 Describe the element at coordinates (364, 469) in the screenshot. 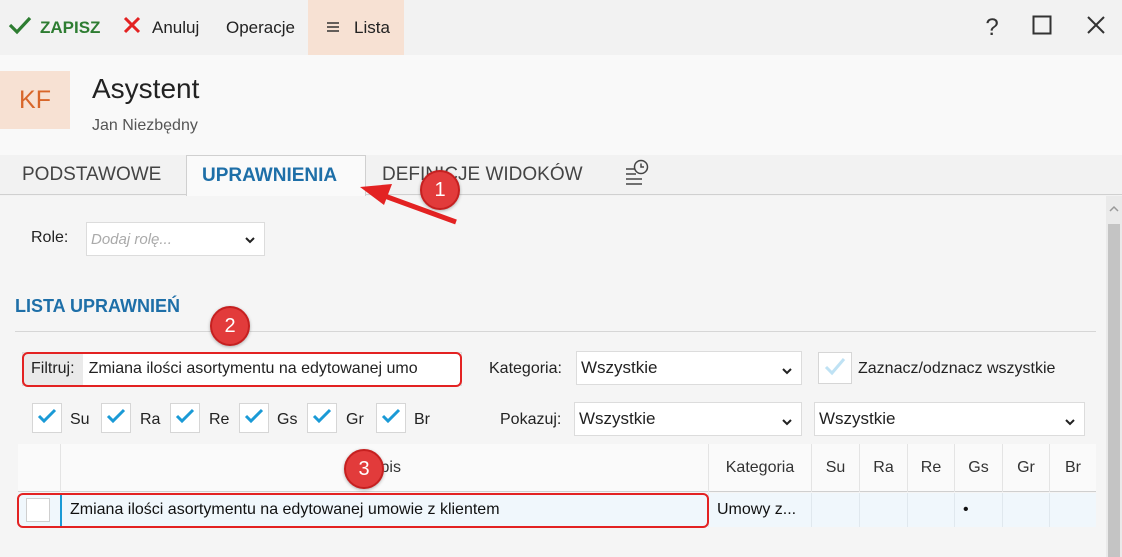

I see `annotation-marker-3: 3` at that location.